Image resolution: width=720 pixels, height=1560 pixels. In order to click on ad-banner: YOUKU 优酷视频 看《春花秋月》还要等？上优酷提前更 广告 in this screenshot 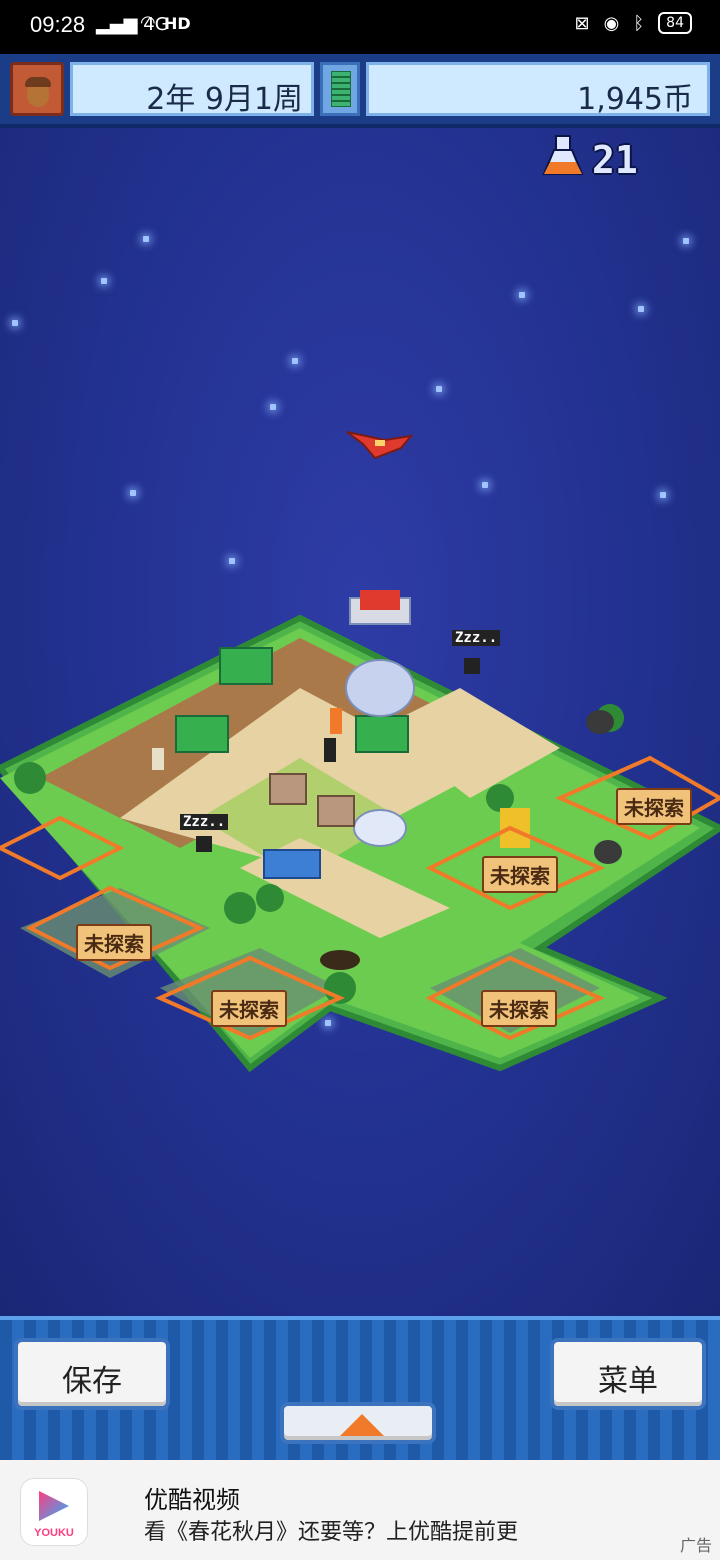, I will do `click(360, 1510)`.